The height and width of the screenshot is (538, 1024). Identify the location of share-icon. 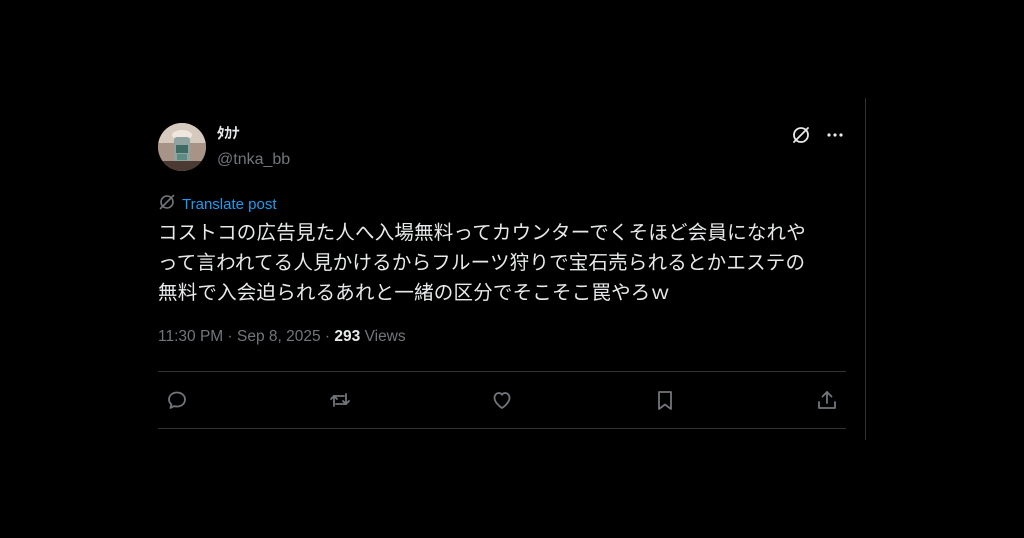
(827, 400).